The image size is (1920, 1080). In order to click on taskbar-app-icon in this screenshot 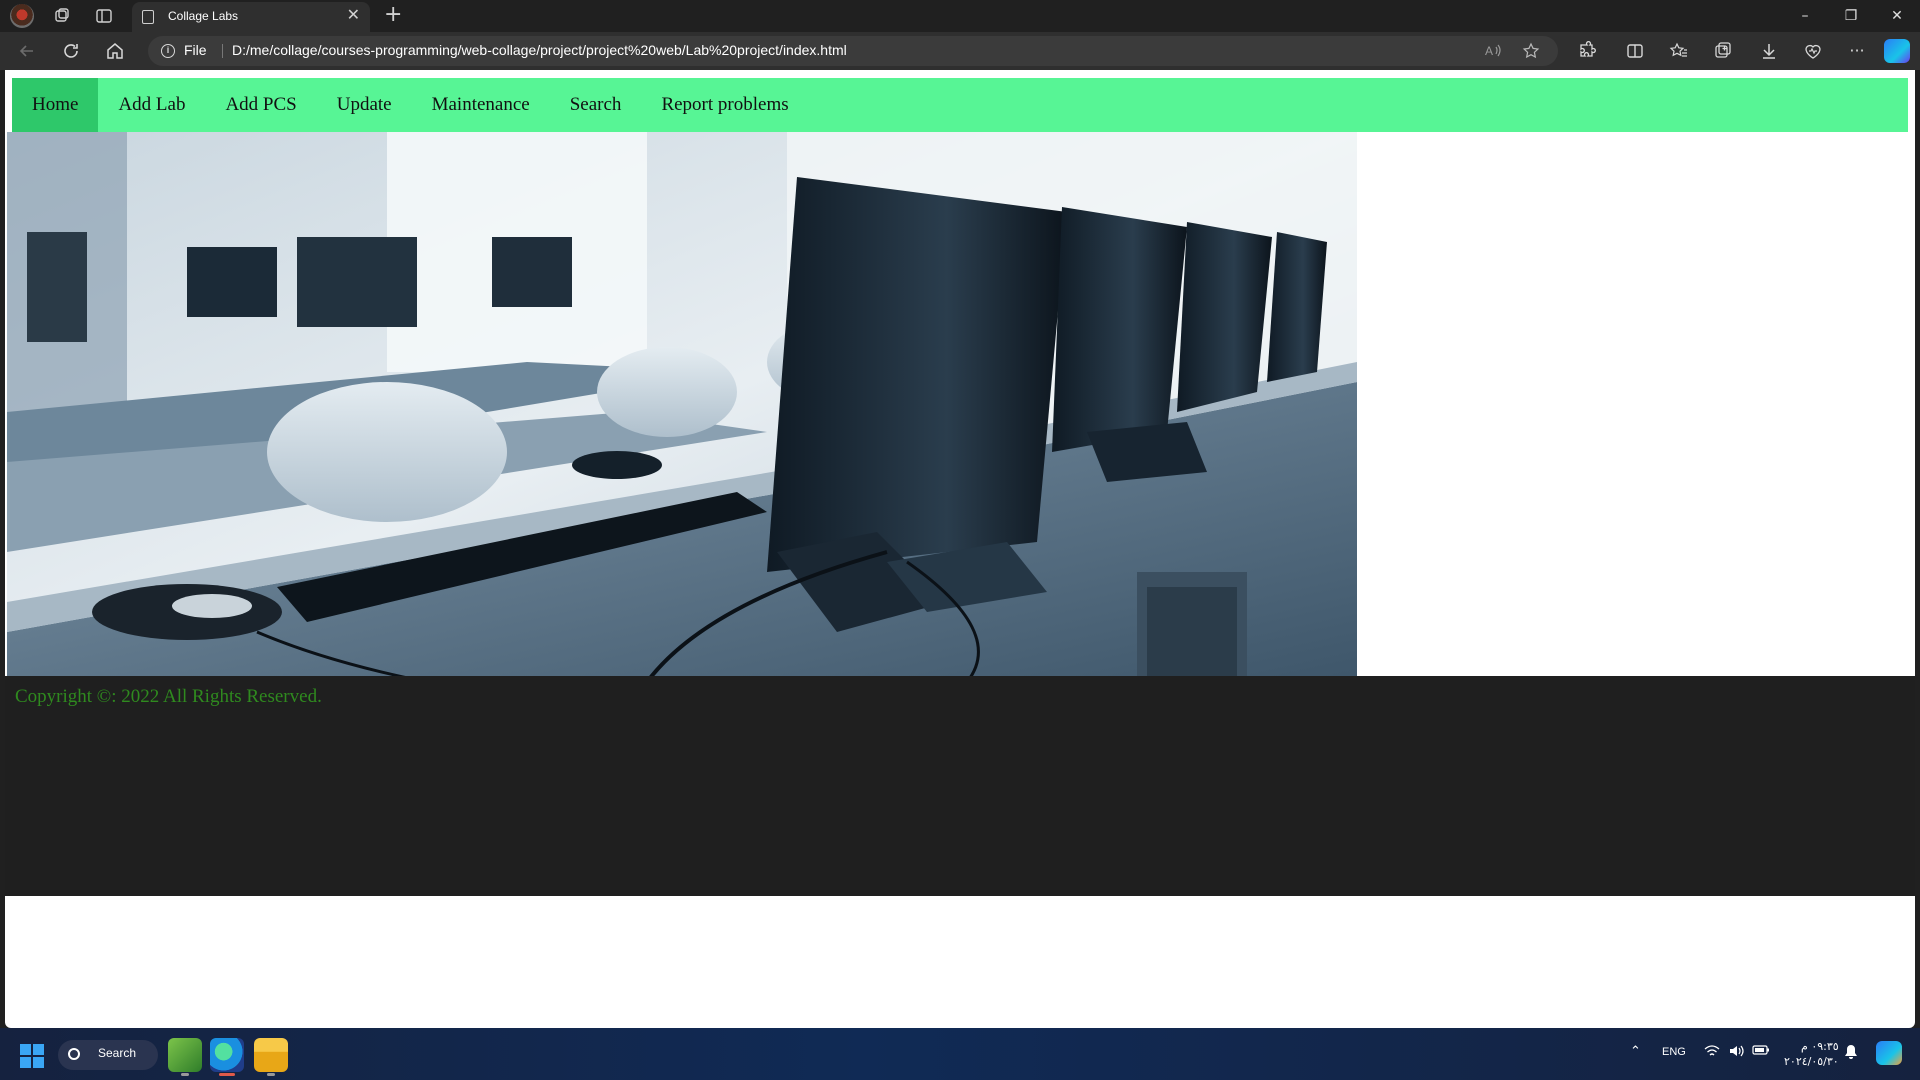, I will do `click(185, 1057)`.